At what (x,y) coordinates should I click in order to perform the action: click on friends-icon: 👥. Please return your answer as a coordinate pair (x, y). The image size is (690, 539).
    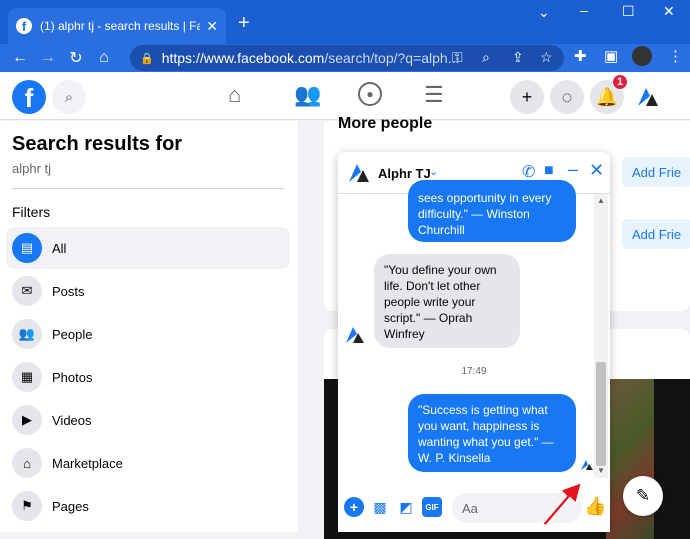
    Looking at the image, I should click on (307, 95).